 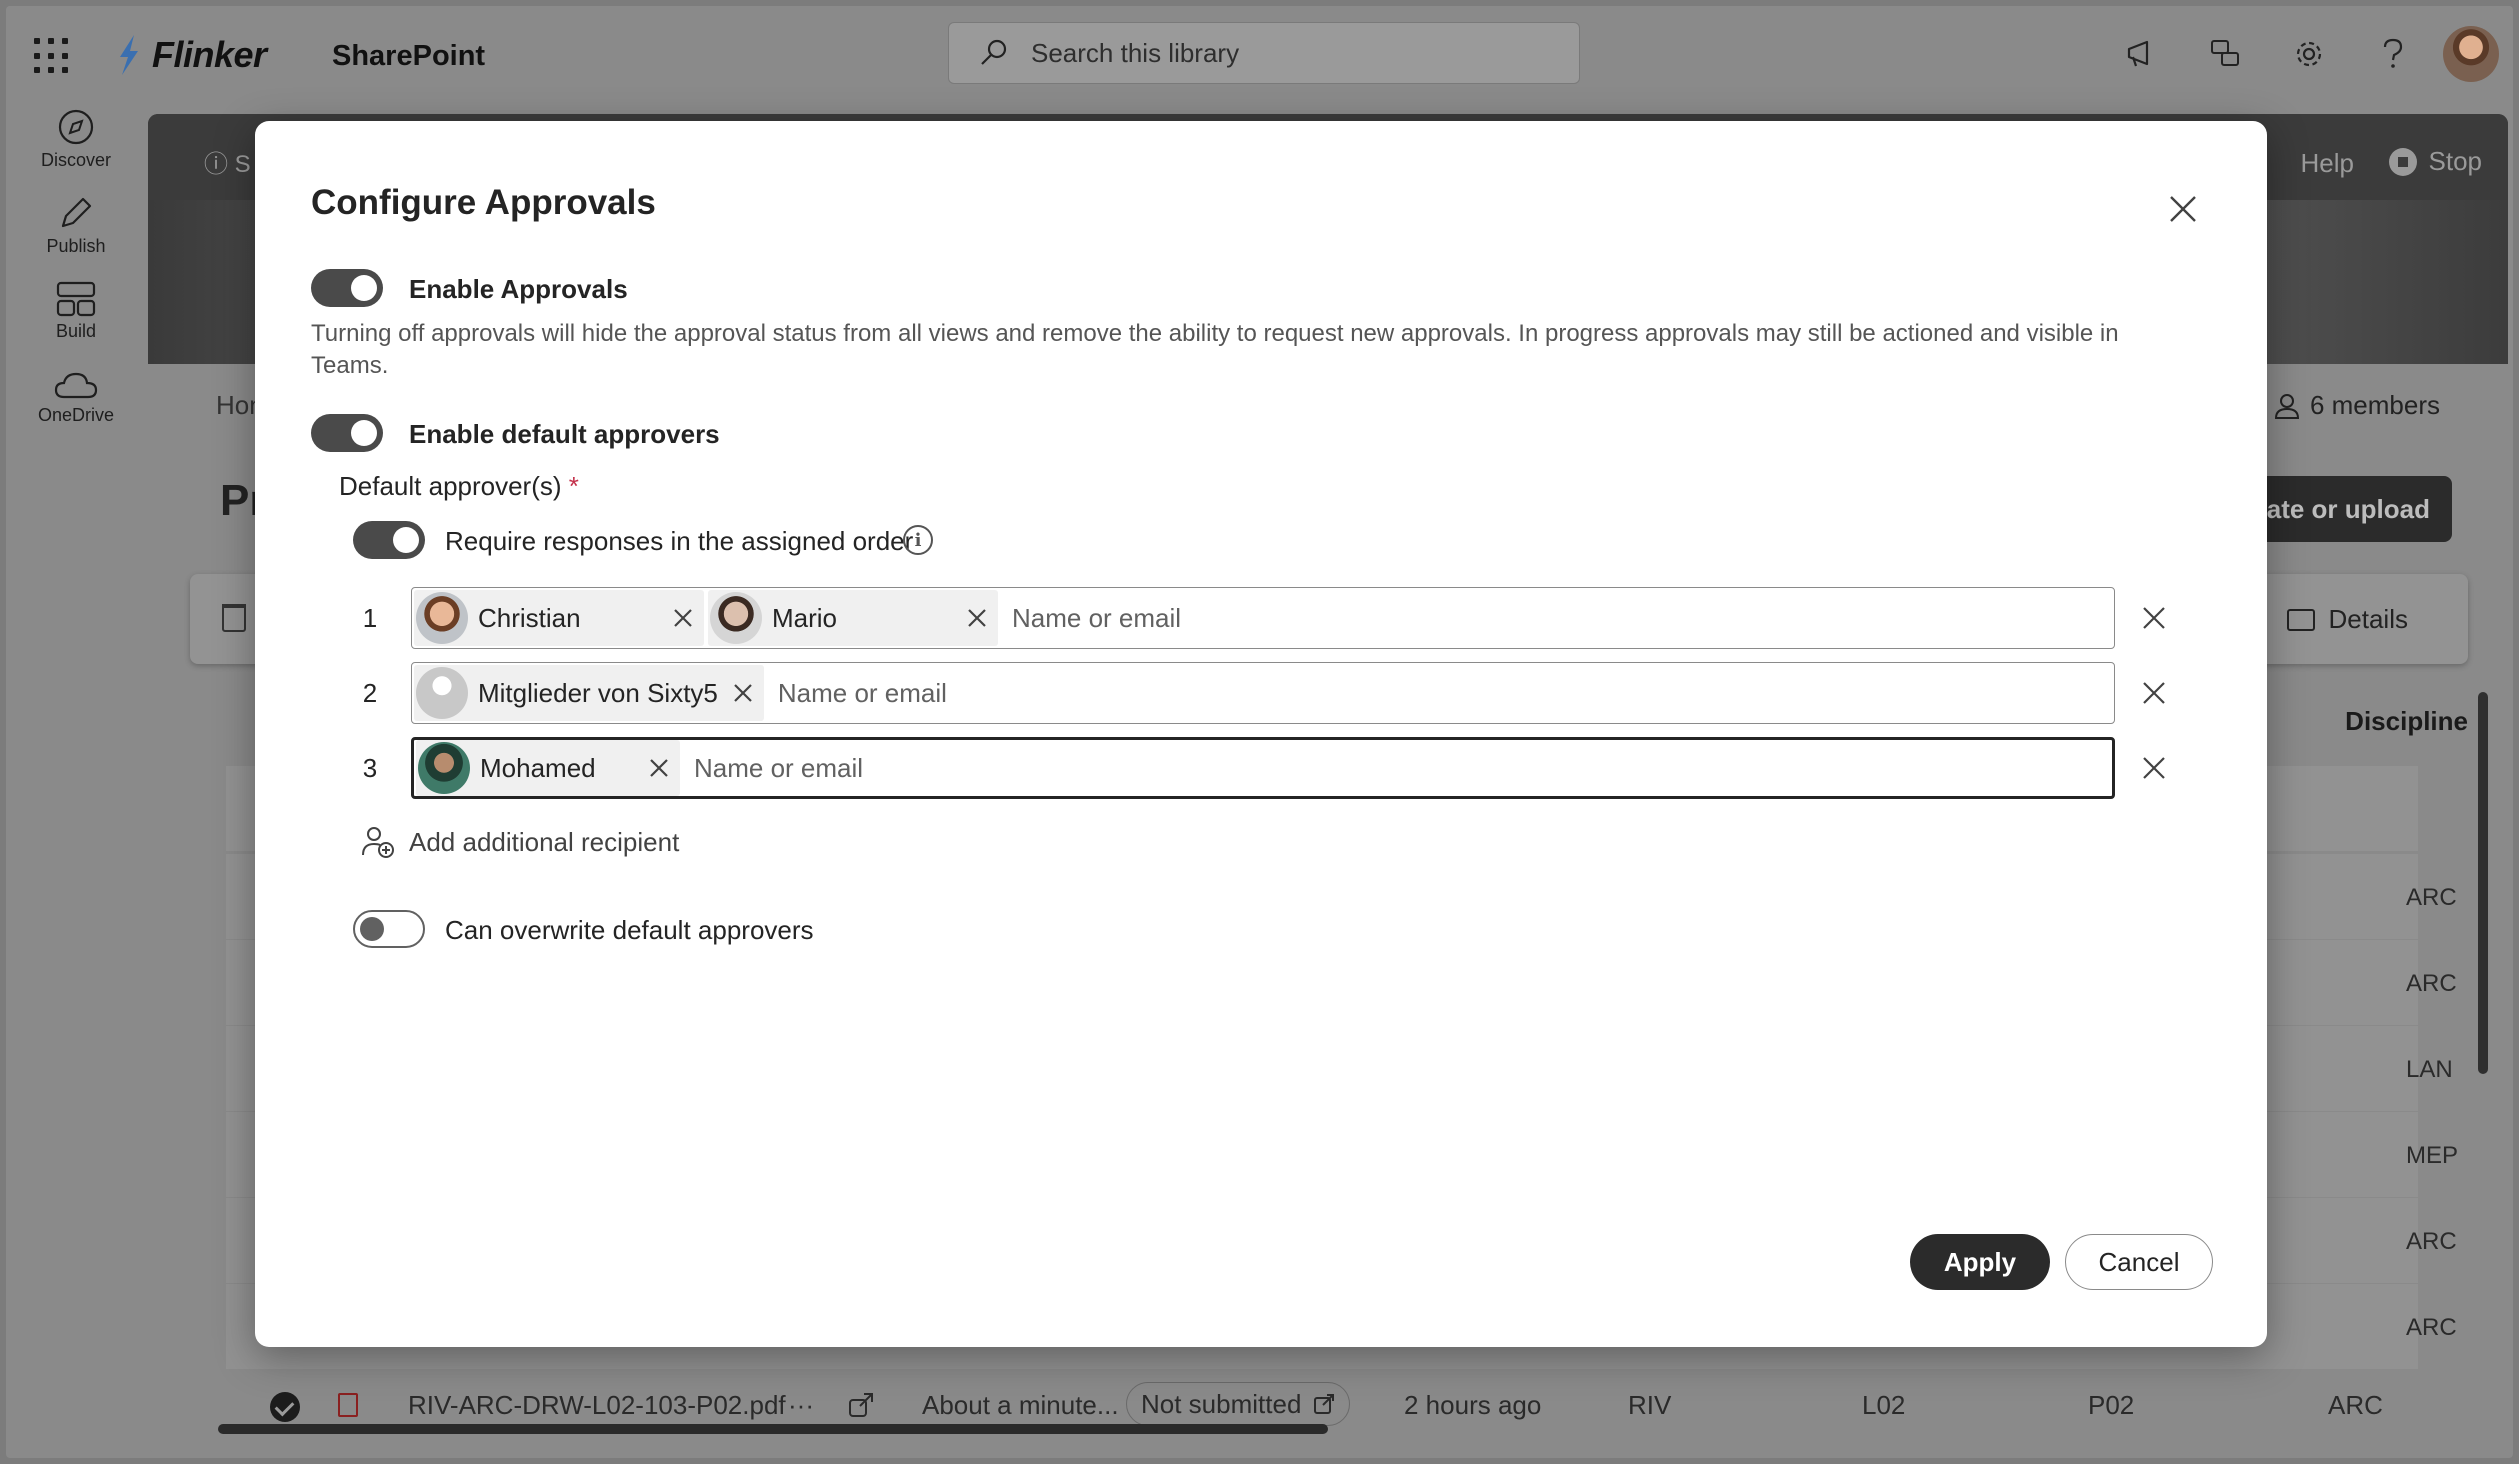 What do you see at coordinates (2393, 54) in the screenshot?
I see `help-question-icon` at bounding box center [2393, 54].